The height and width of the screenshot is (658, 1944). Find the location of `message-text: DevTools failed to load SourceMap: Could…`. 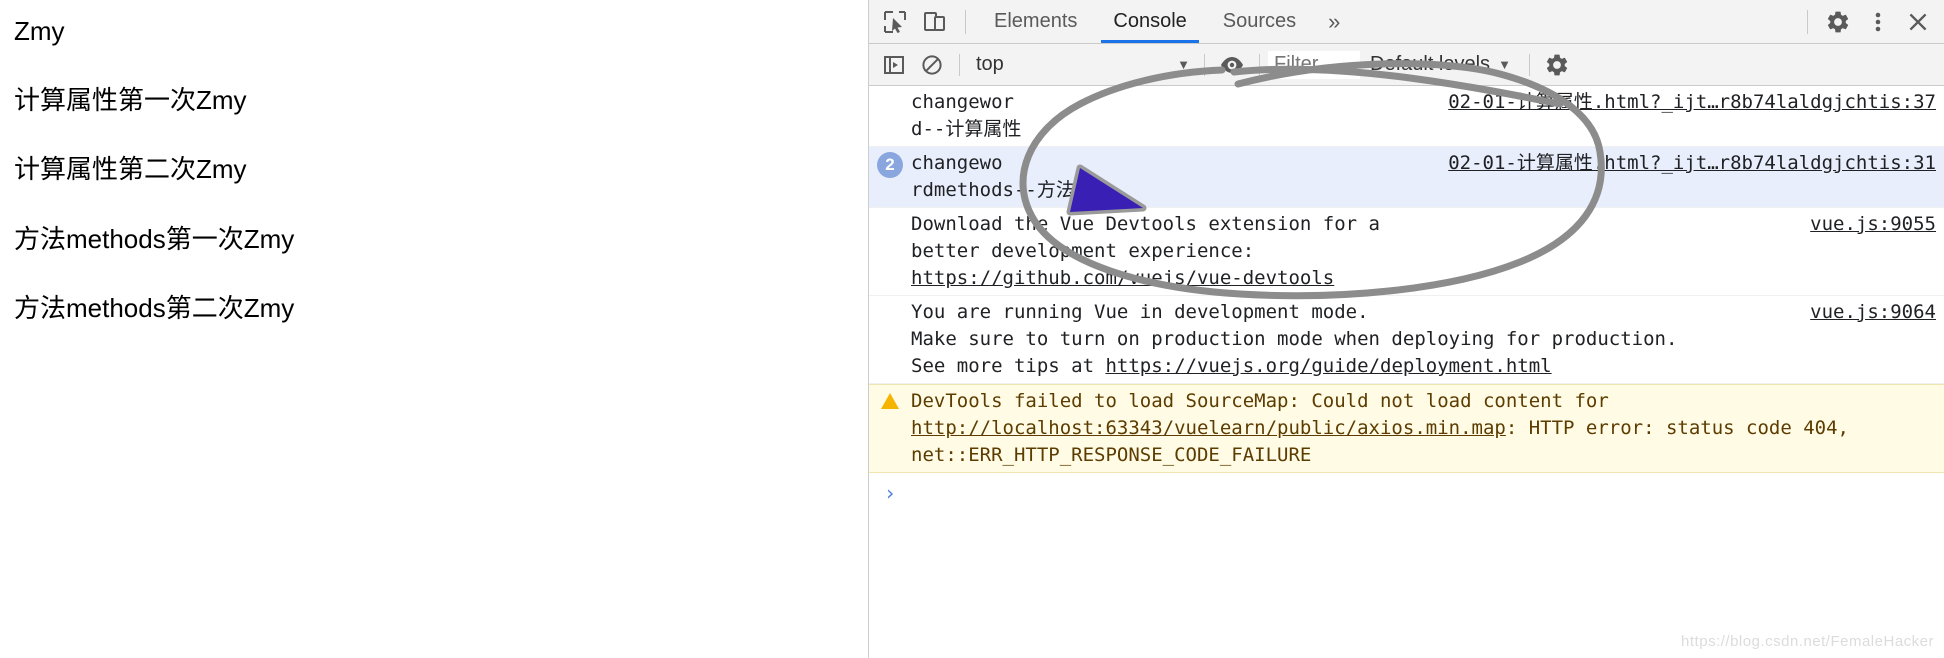

message-text: DevTools failed to load SourceMap: Could… is located at coordinates (1260, 400).